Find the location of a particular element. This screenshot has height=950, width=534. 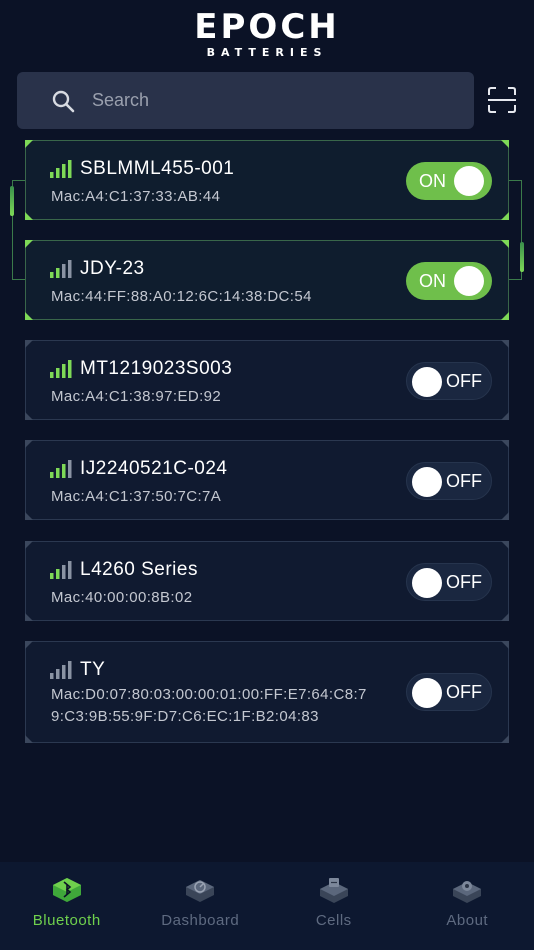

connection-line-left is located at coordinates (19, 230).